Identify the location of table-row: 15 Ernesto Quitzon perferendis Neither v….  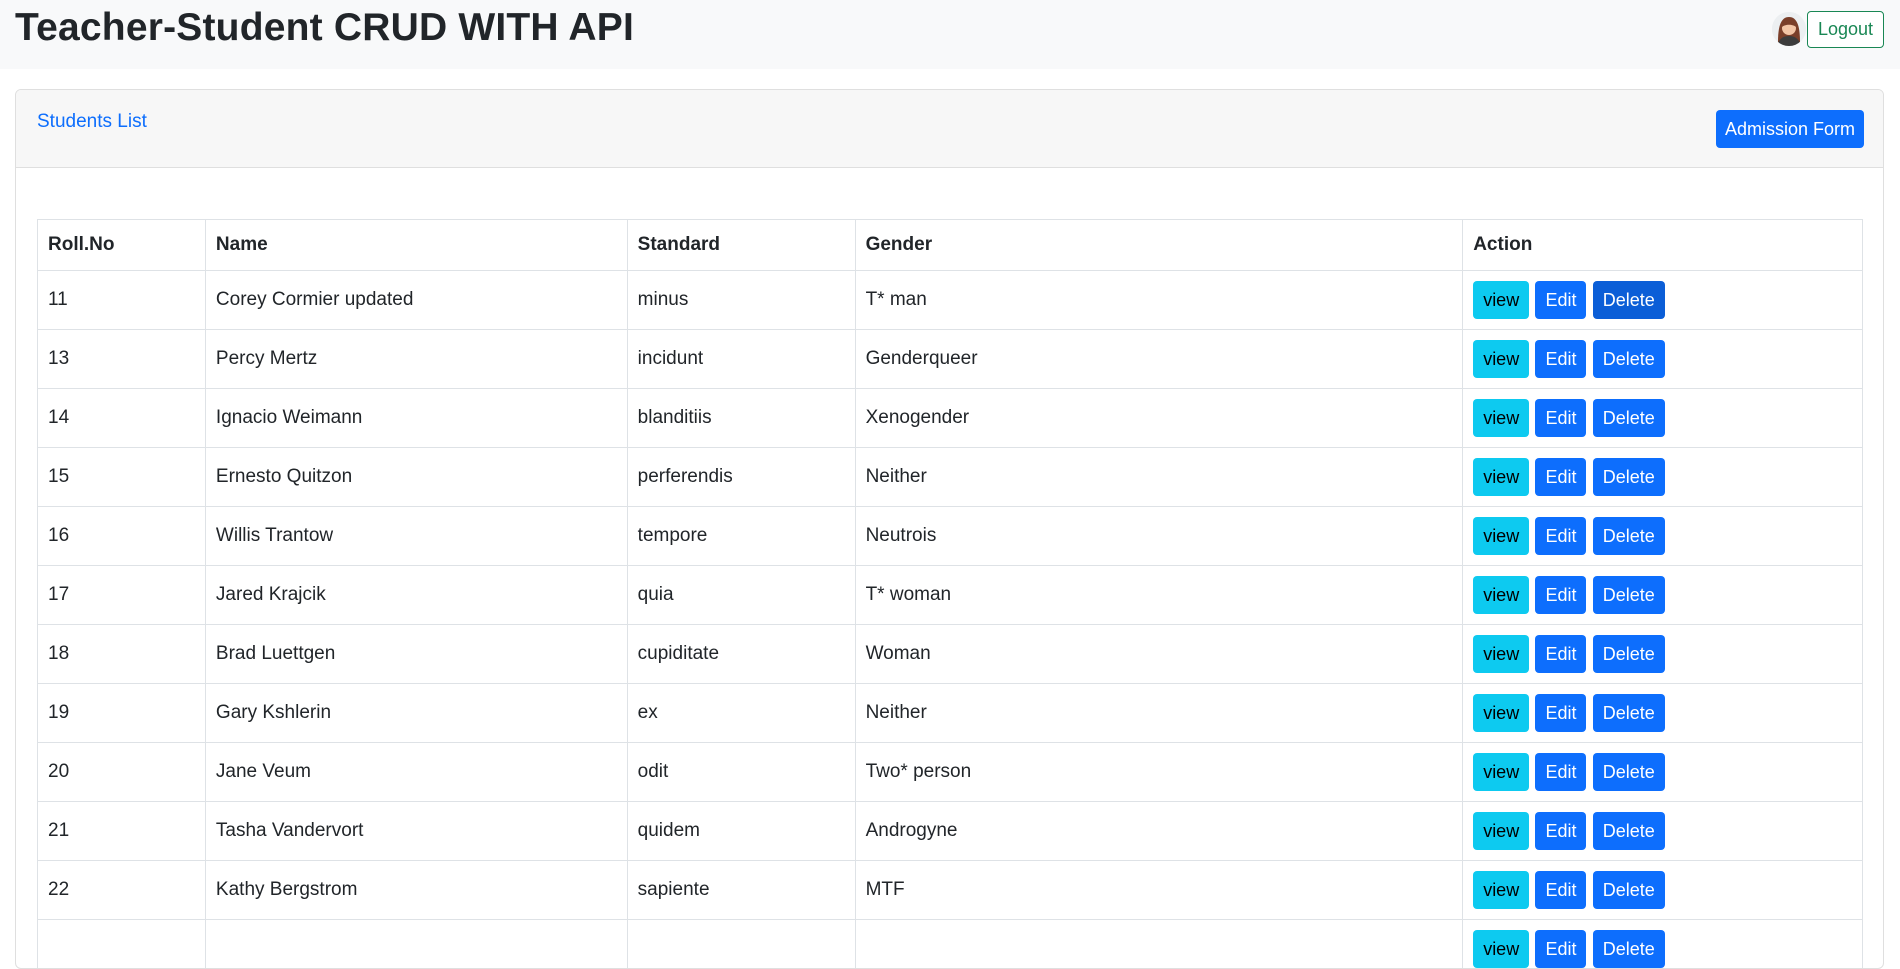
(950, 477).